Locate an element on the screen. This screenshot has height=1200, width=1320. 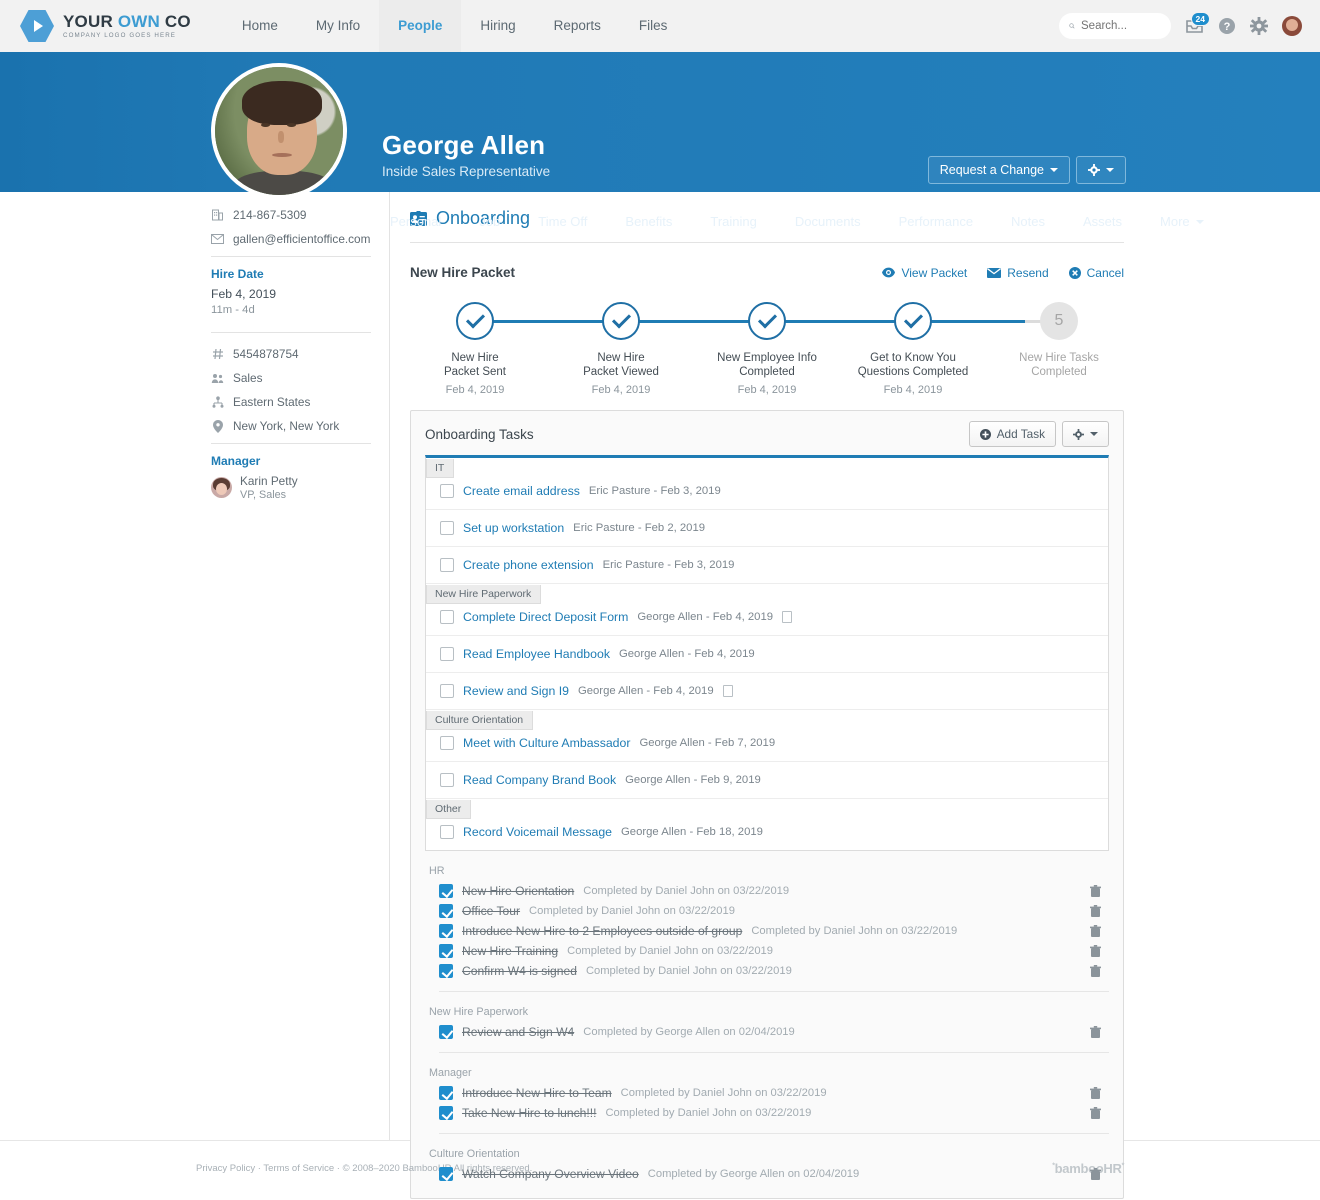
task-name: Review and Sign I9 is located at coordinates (516, 691).